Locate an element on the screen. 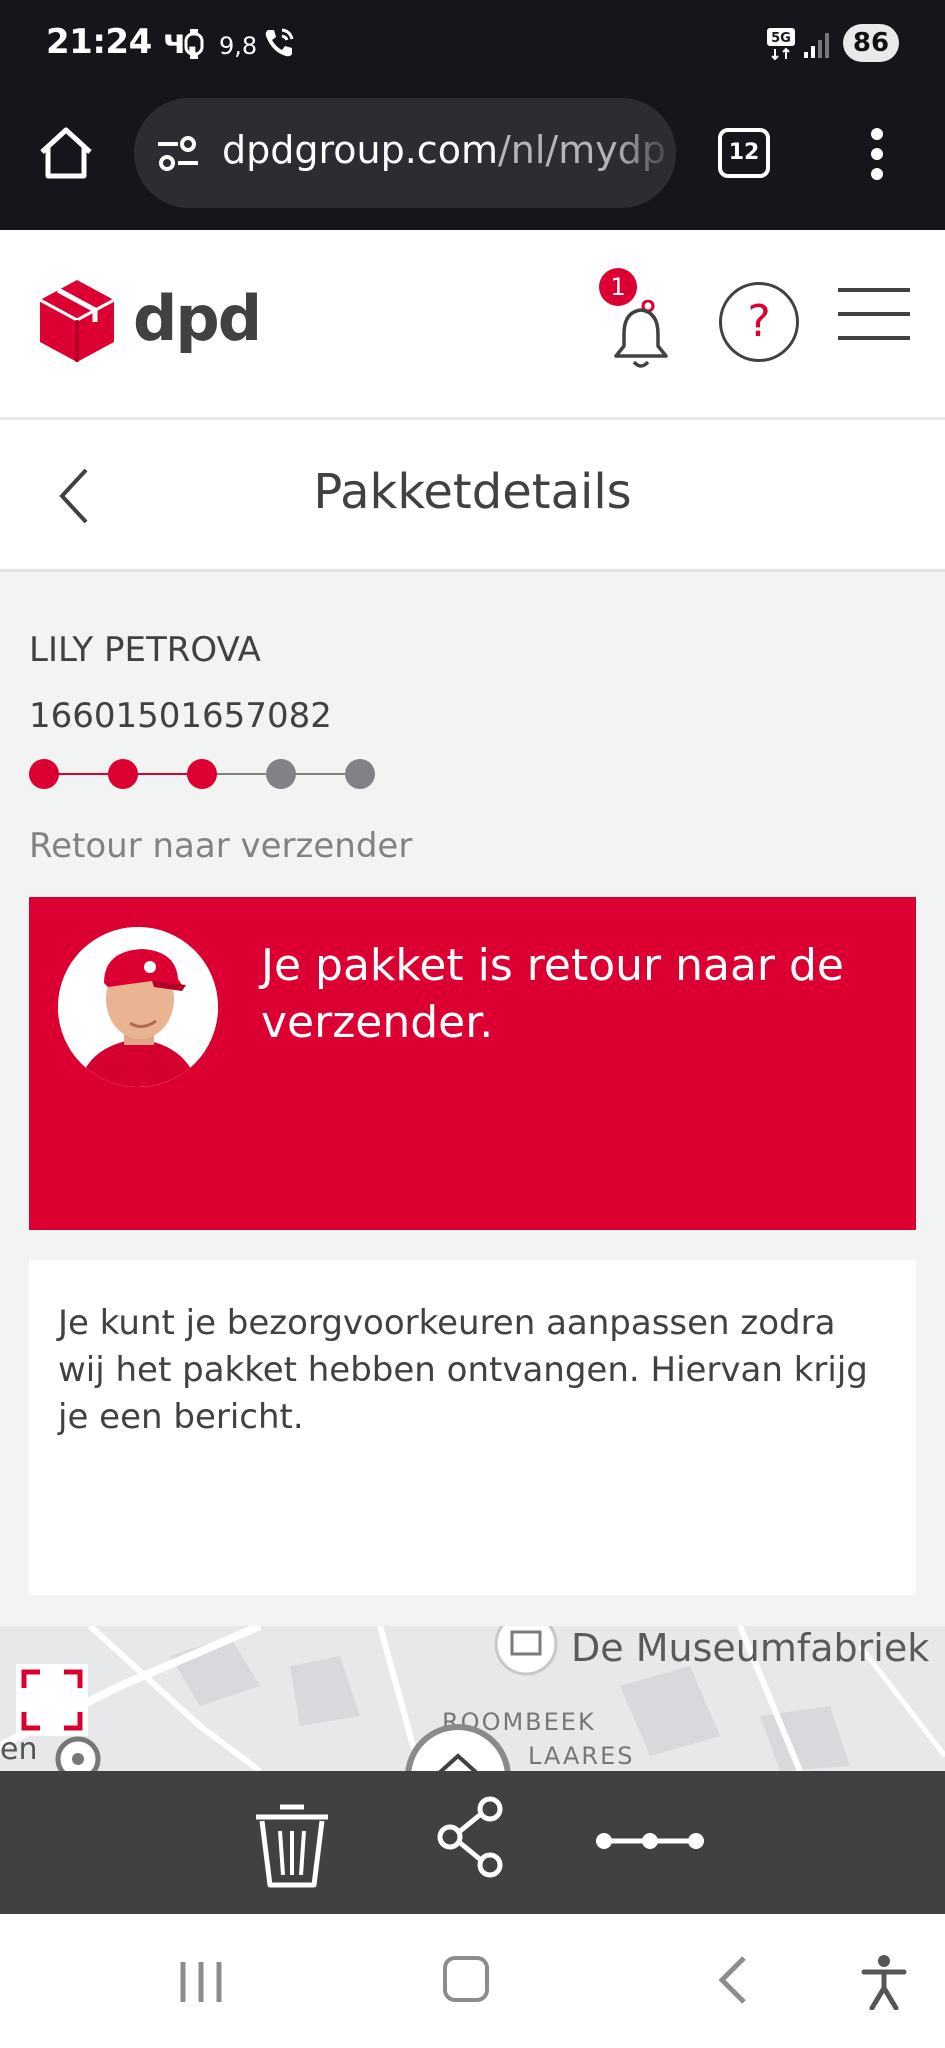  clock: 21:24 ч. is located at coordinates (122, 42).